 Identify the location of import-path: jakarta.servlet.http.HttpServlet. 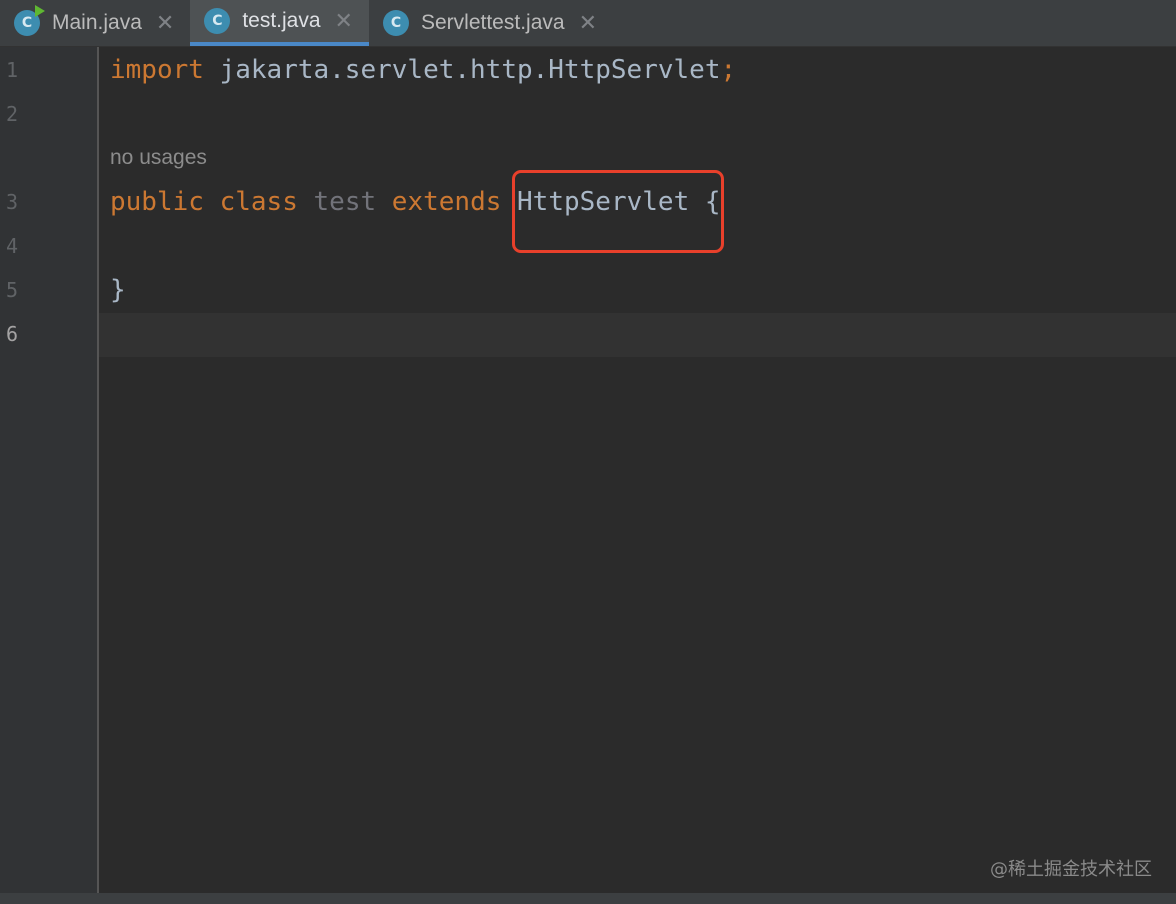
(462, 70).